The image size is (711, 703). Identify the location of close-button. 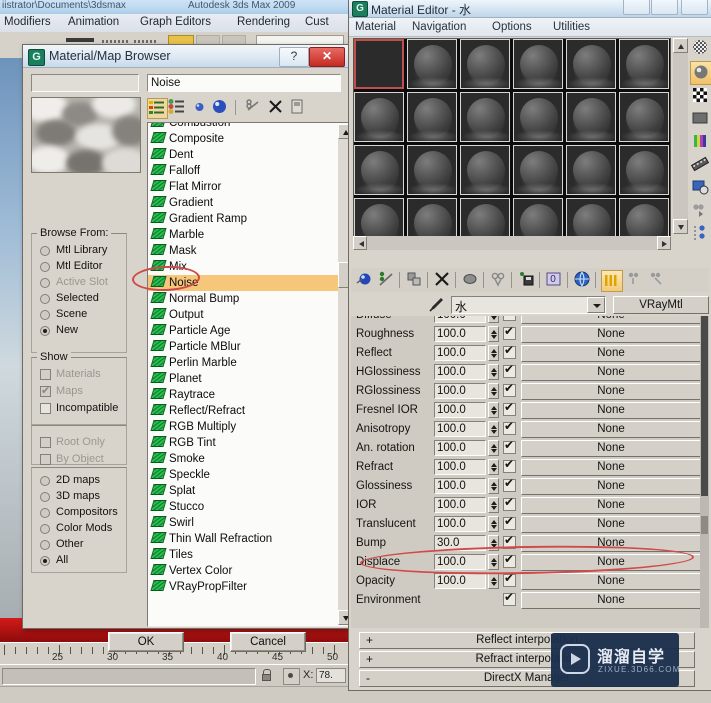
(694, 7).